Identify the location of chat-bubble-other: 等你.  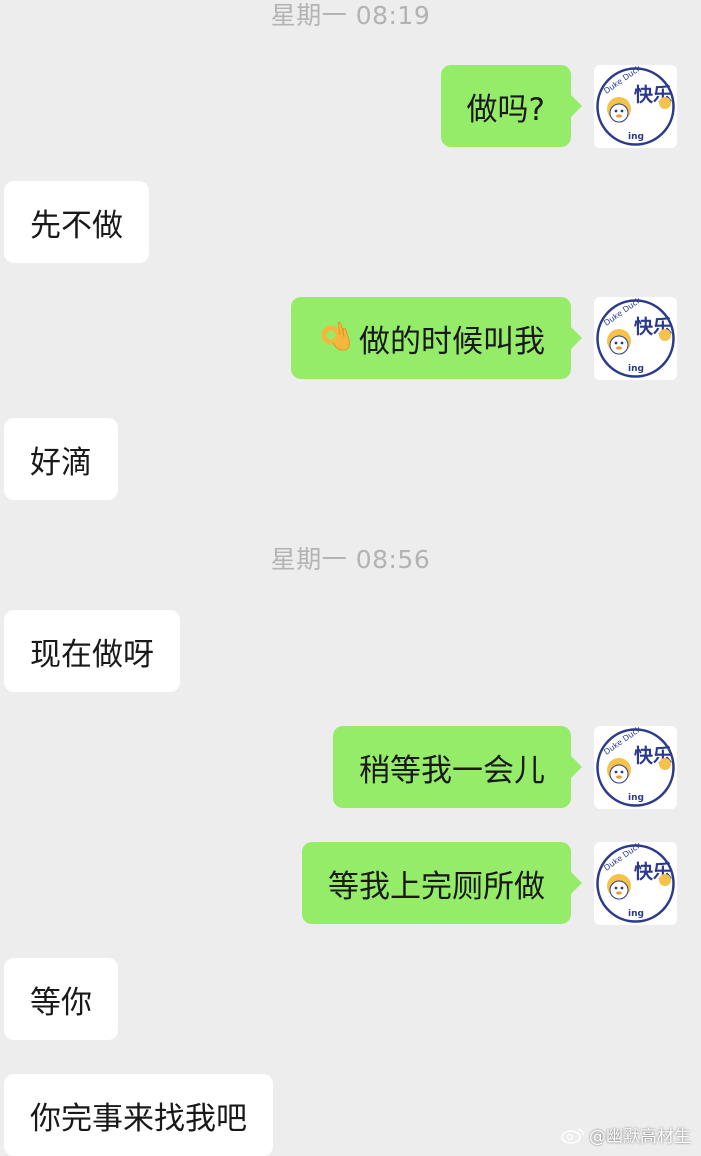
(61, 999).